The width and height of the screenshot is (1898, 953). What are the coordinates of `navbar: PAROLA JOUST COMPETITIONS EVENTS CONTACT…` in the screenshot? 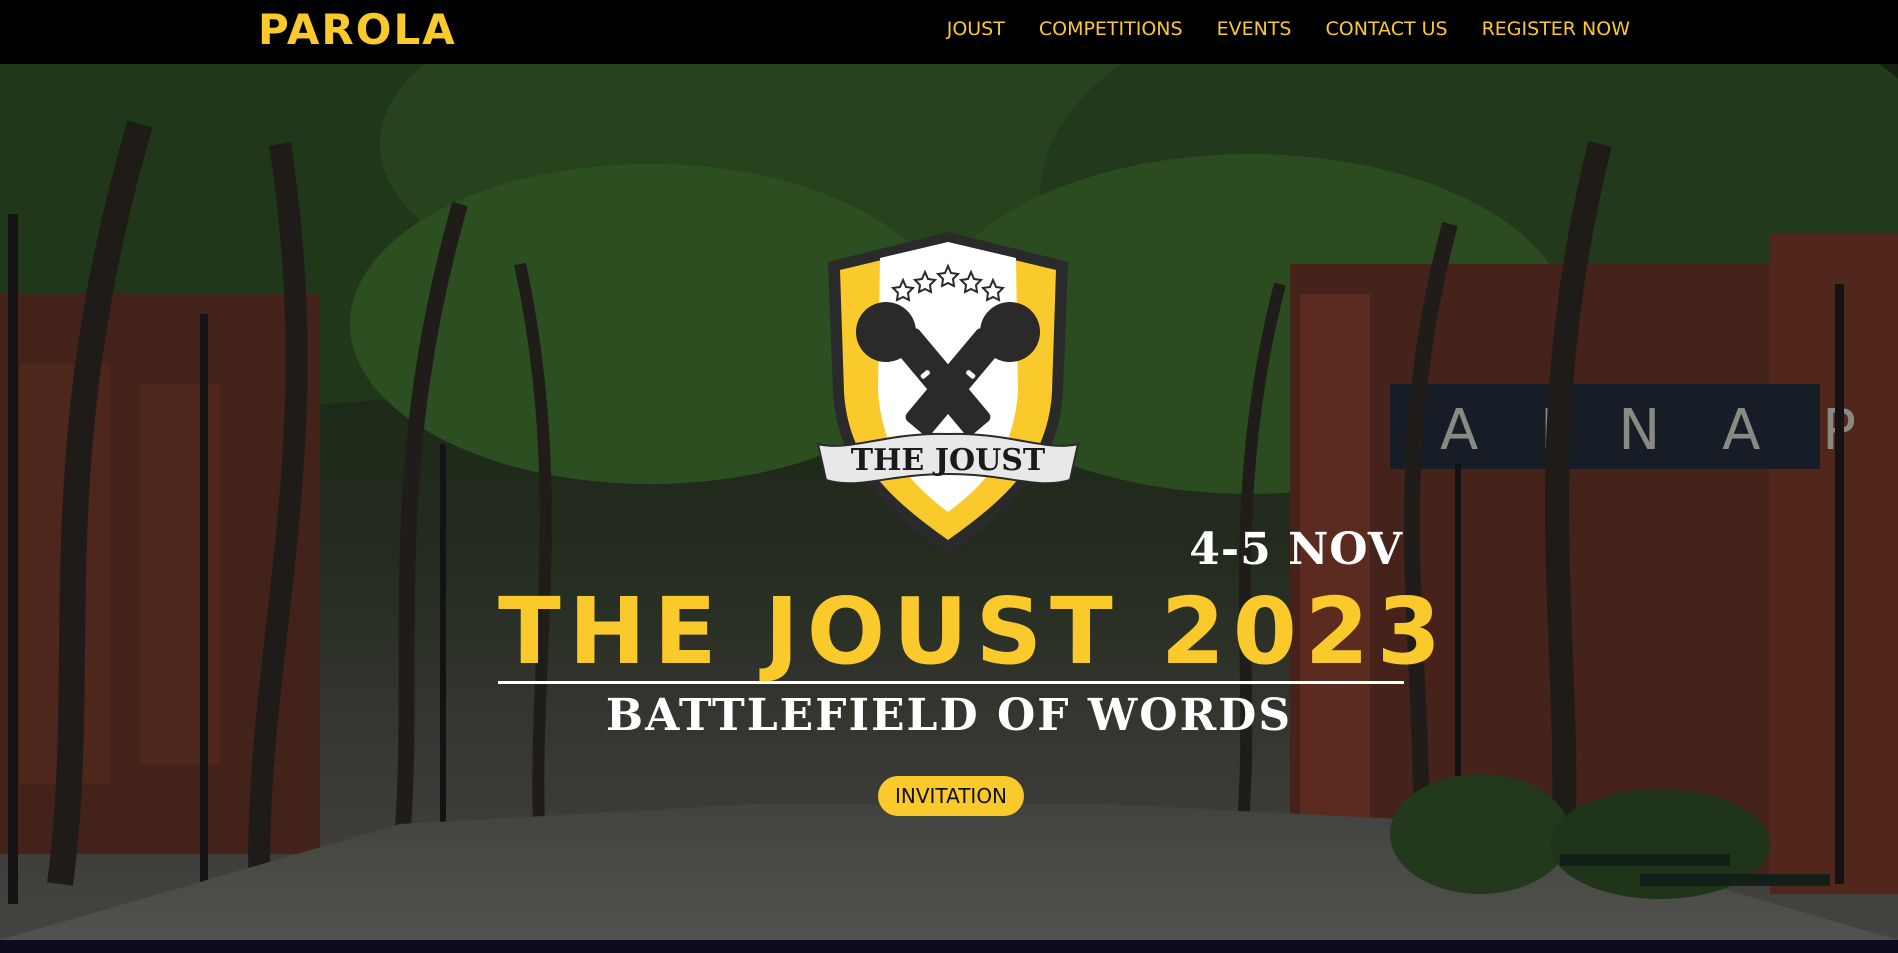 It's located at (949, 32).